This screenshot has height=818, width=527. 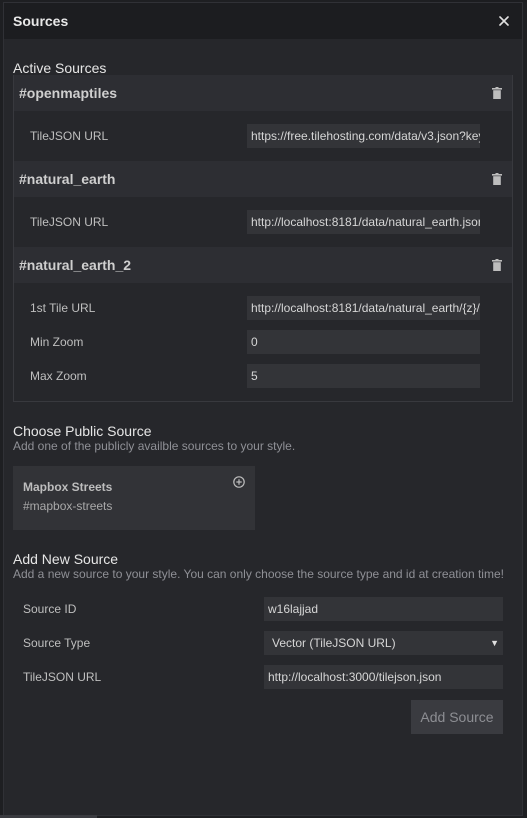 What do you see at coordinates (134, 498) in the screenshot?
I see `public-source-card: Mapbox Streets #mapbox-streets` at bounding box center [134, 498].